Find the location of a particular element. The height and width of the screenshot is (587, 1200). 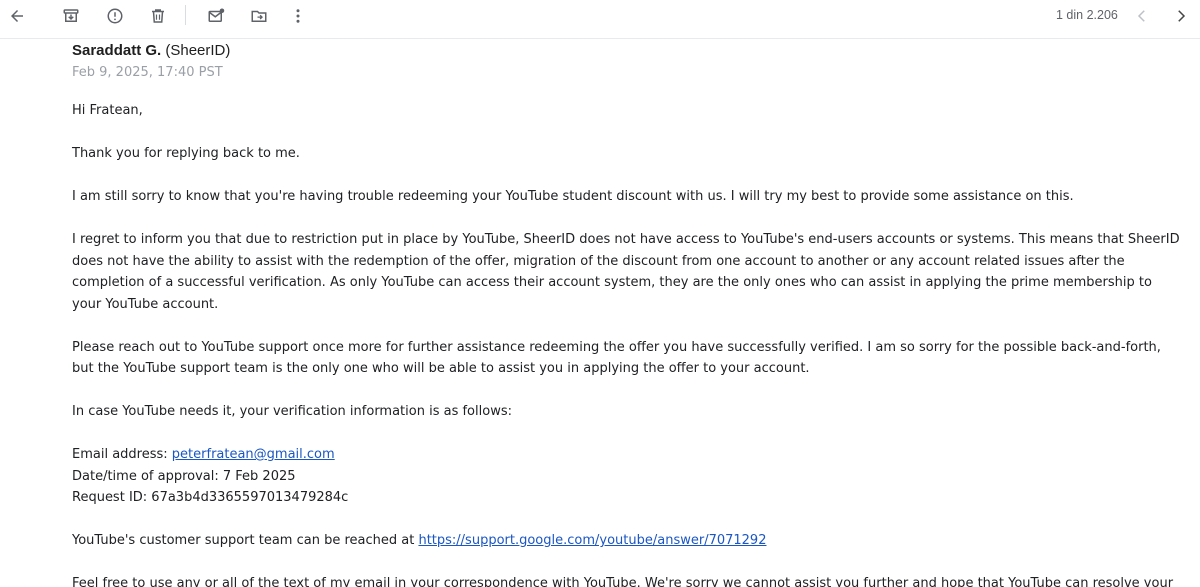

more-options-button is located at coordinates (298, 16).